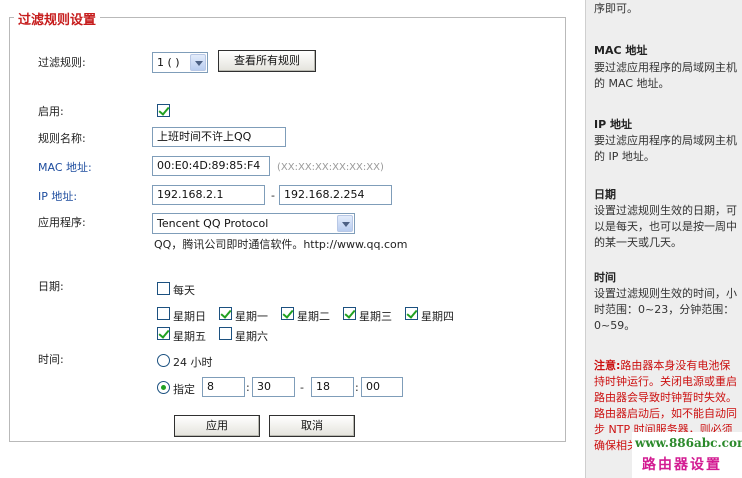 This screenshot has width=742, height=478. What do you see at coordinates (665, 148) in the screenshot?
I see `help-ip-text: 要过滤应用程序的局域网主机的 IP 地址。` at bounding box center [665, 148].